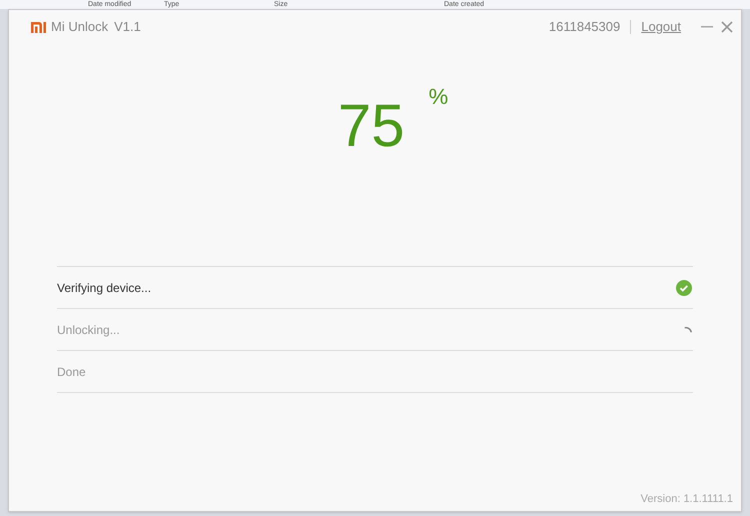  Describe the element at coordinates (438, 98) in the screenshot. I see `percent-sign: %` at that location.